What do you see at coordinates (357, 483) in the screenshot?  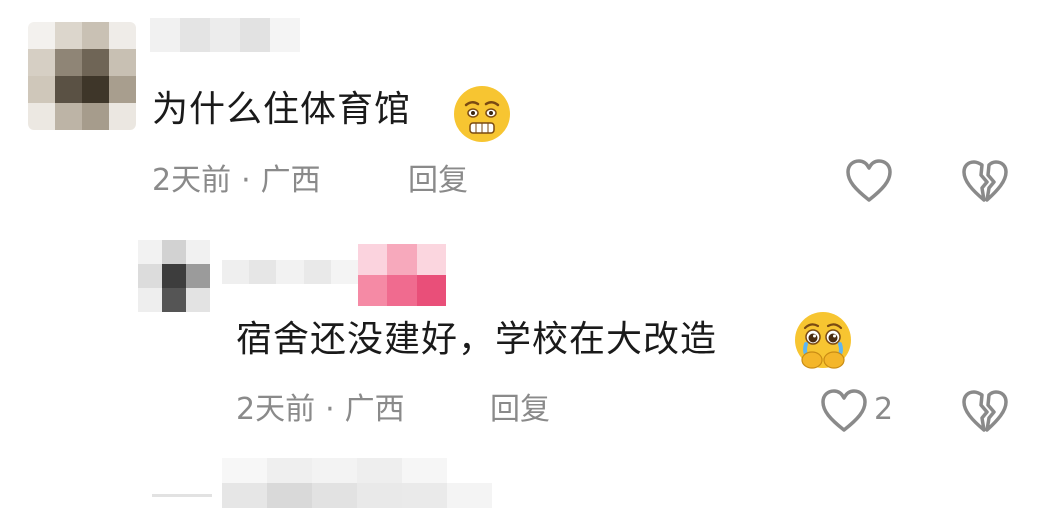 I see `blurred-content` at bounding box center [357, 483].